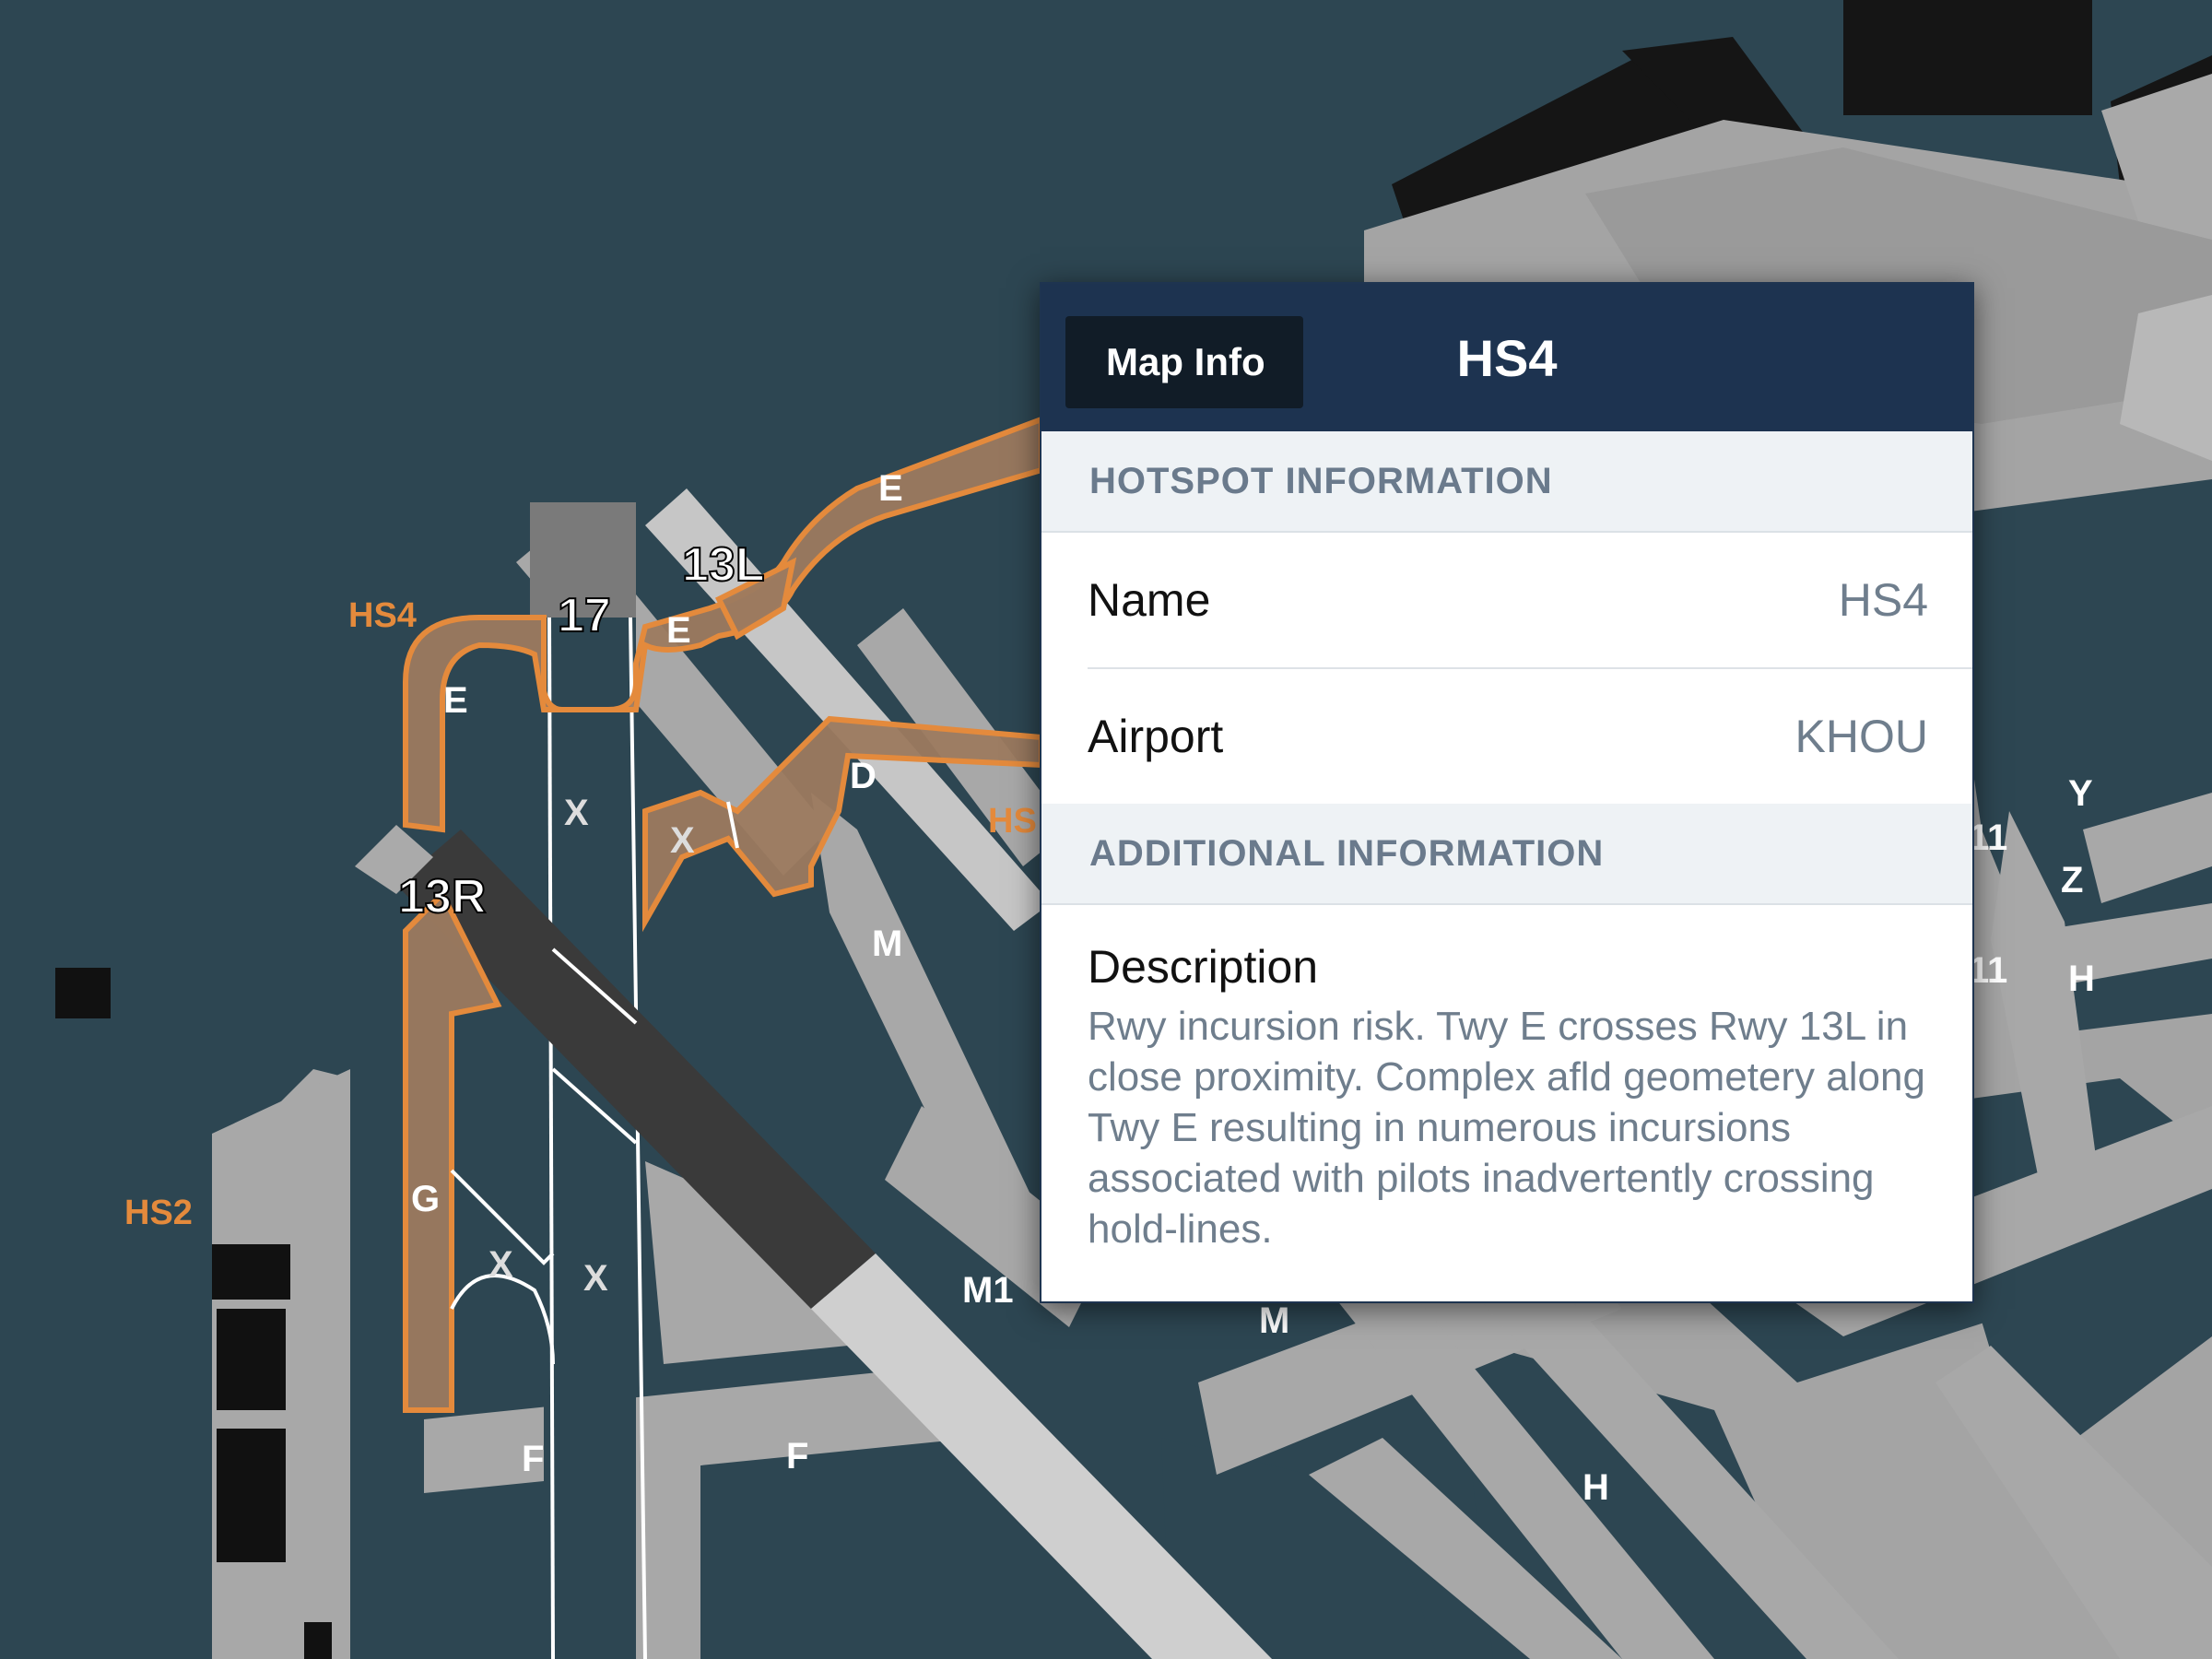  What do you see at coordinates (382, 615) in the screenshot?
I see `hotspot-label-hs4: HS4` at bounding box center [382, 615].